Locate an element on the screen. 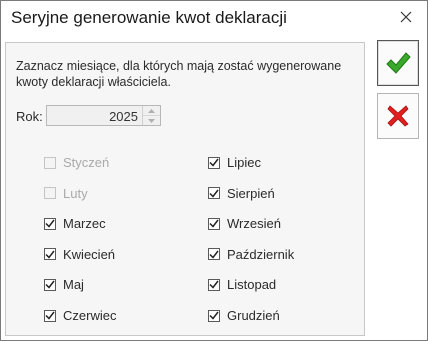  checkbox-month: Lipiec is located at coordinates (234, 162).